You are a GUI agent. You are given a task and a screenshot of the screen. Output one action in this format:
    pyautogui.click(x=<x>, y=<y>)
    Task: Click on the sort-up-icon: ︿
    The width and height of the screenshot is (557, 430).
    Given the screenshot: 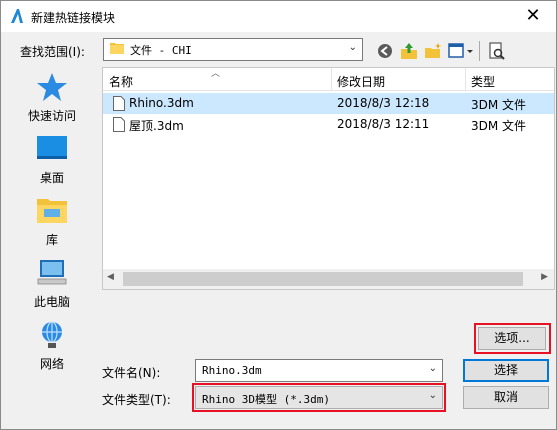 What is the action you would take?
    pyautogui.click(x=216, y=74)
    